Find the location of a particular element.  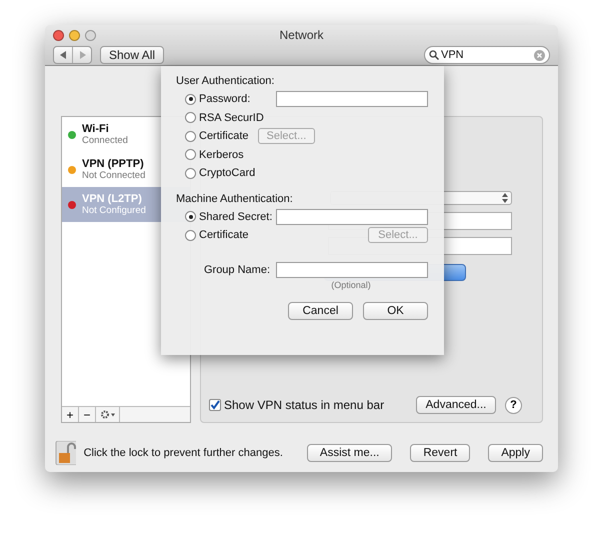

service-name: VPN (PPTP) is located at coordinates (113, 164).